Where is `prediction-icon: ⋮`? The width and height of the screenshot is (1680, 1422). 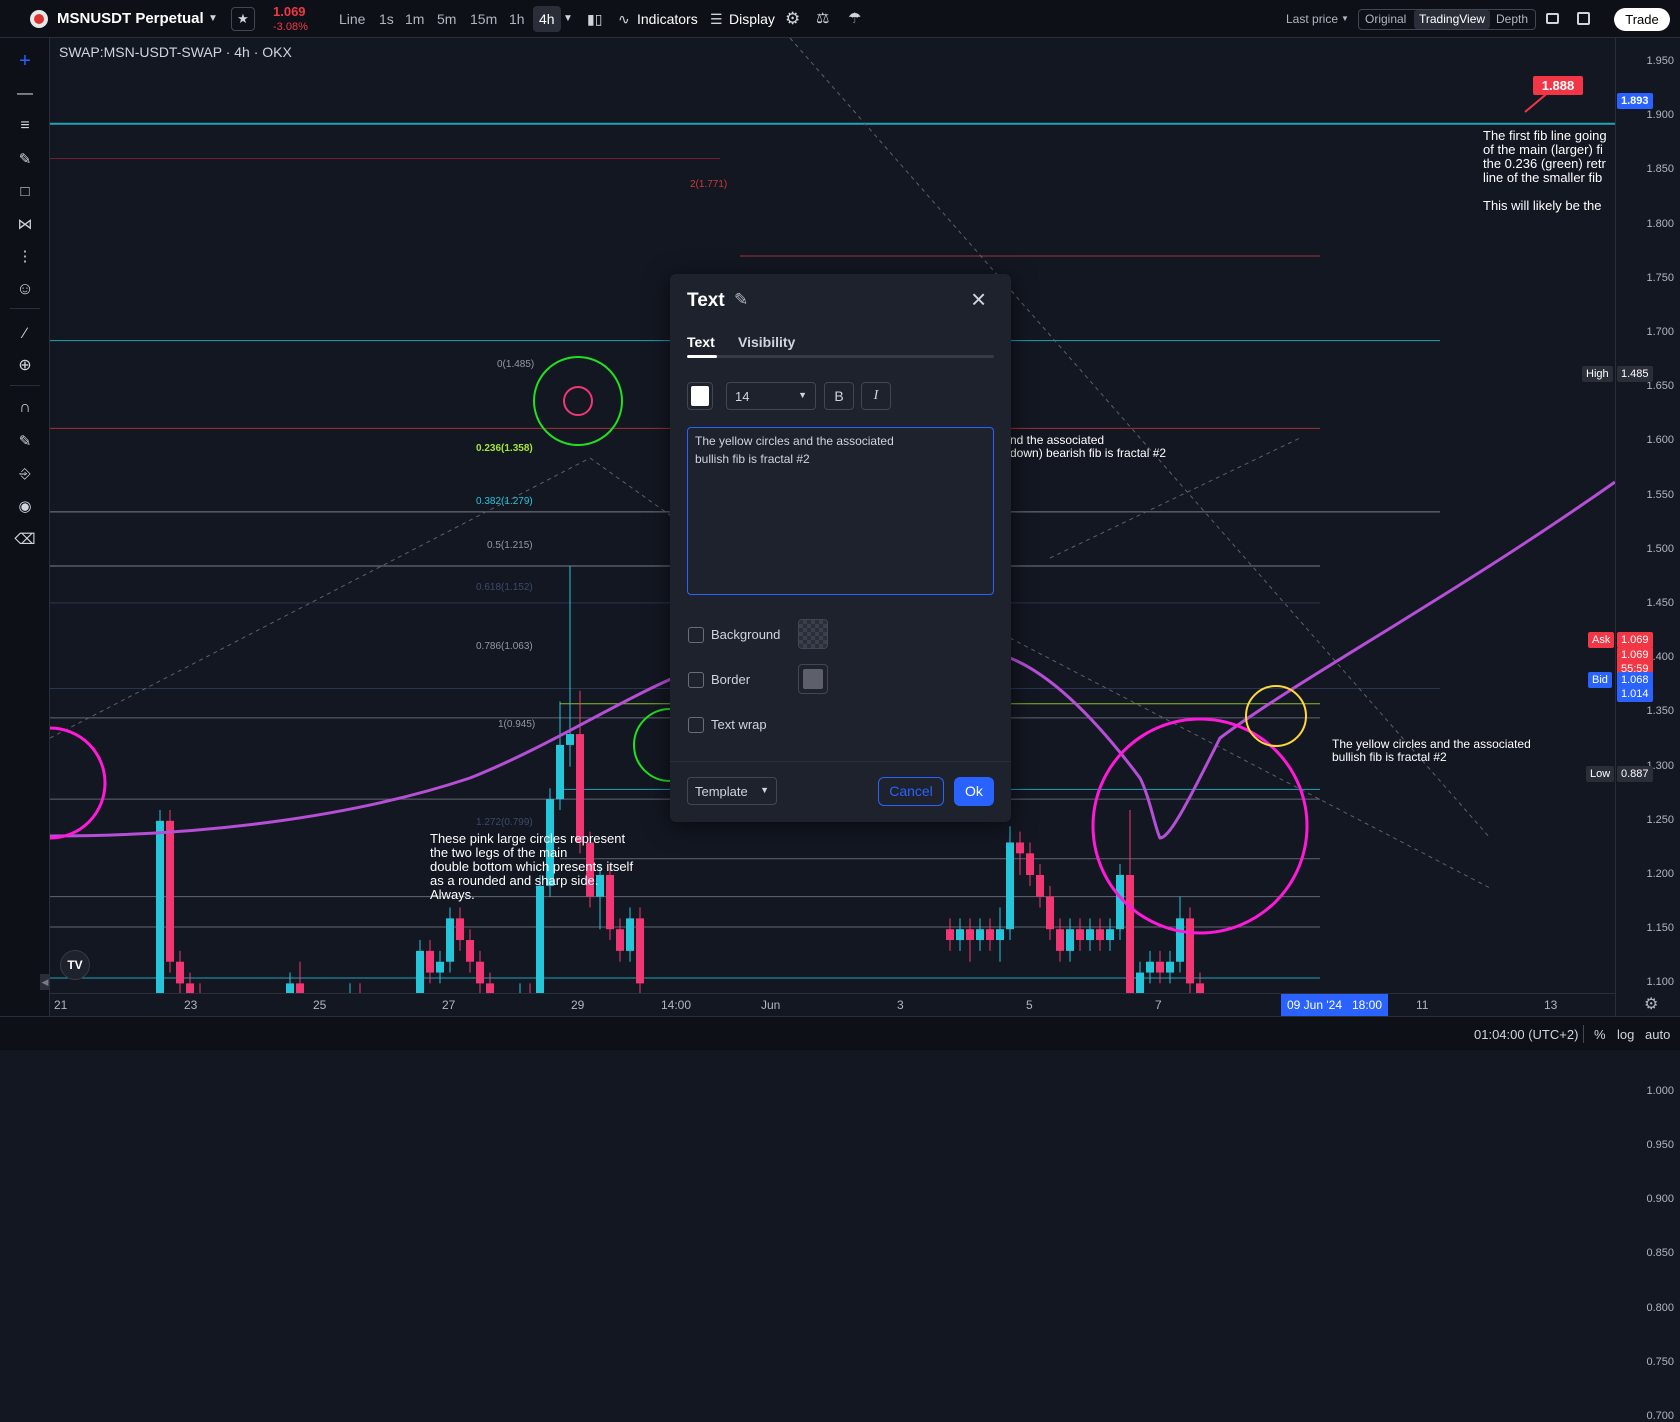 prediction-icon: ⋮ is located at coordinates (25, 256).